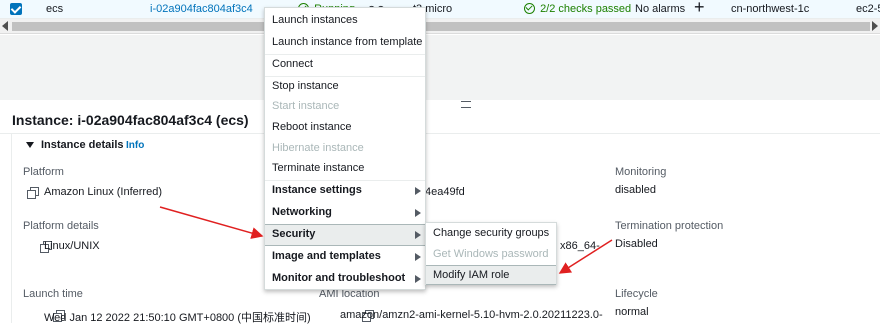 Image resolution: width=880 pixels, height=325 pixels. Describe the element at coordinates (386, 240) in the screenshot. I see `annotation-arrows` at that location.